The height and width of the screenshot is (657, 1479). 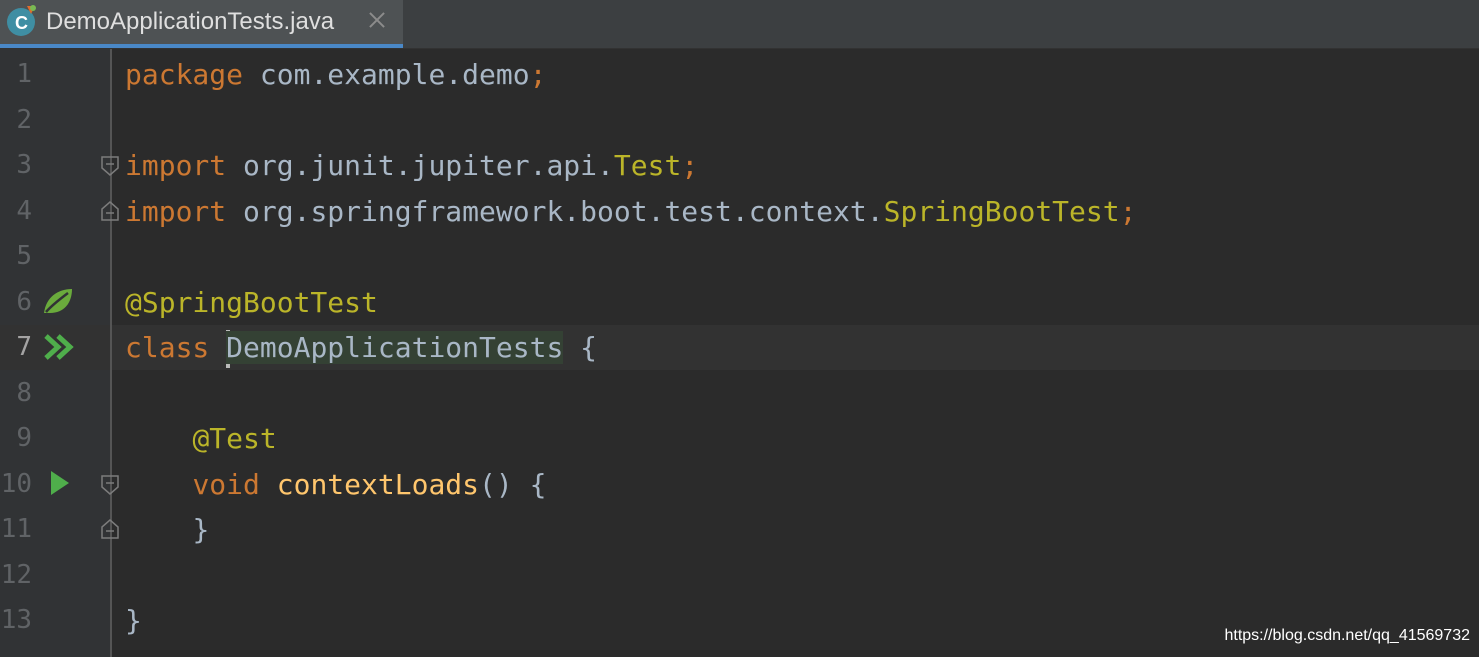 What do you see at coordinates (420, 165) in the screenshot?
I see `import-package: org.junit.jupiter.api.` at bounding box center [420, 165].